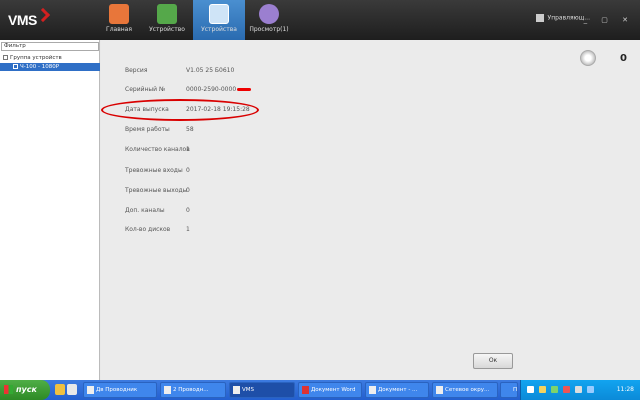 The width and height of the screenshot is (640, 400). Describe the element at coordinates (119, 14) in the screenshot. I see `home-icon` at that location.